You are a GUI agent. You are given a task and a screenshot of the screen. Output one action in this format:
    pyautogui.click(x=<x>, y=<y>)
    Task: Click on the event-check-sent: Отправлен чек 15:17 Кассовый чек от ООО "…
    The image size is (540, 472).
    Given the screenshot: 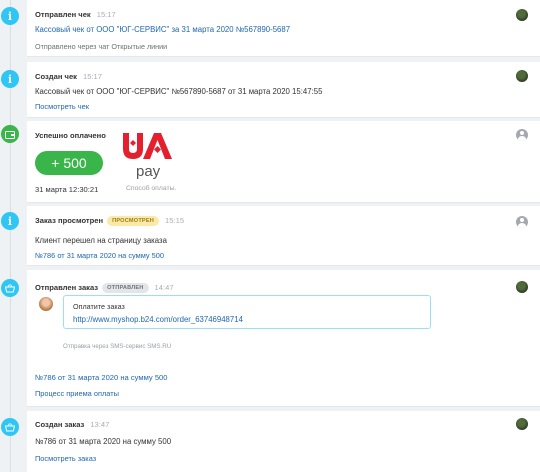 What is the action you would take?
    pyautogui.click(x=283, y=28)
    